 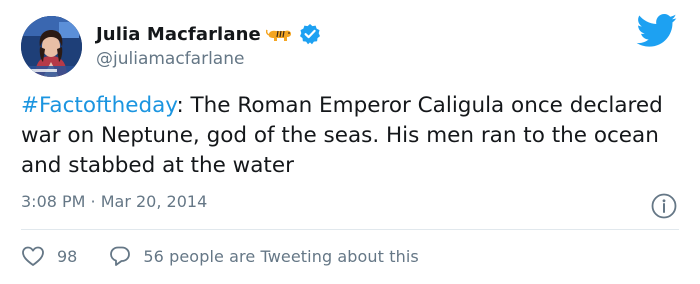 I want to click on like-button: 98, so click(x=49, y=256).